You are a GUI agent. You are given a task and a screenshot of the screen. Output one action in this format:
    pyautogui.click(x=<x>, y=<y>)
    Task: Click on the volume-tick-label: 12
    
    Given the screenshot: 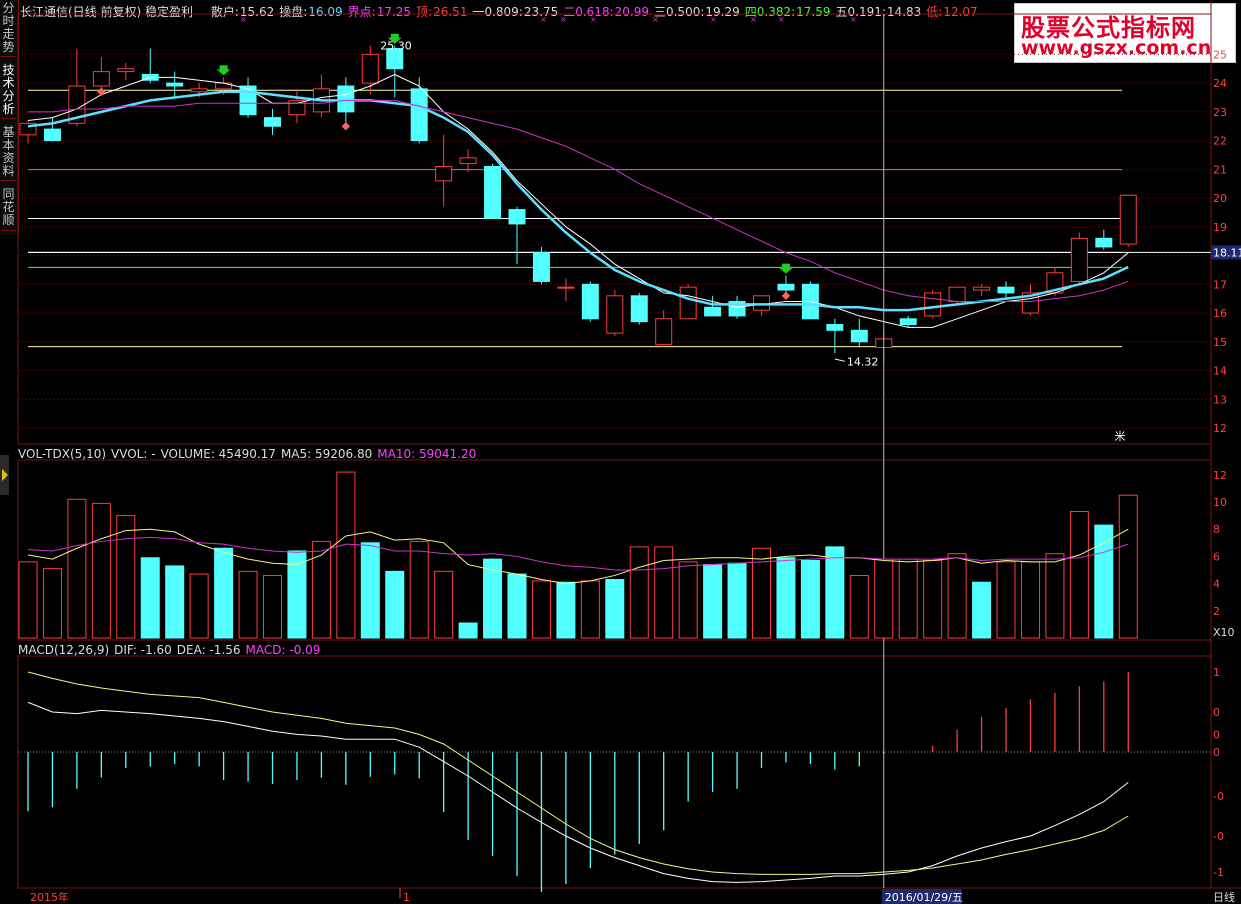 What is the action you would take?
    pyautogui.click(x=1220, y=475)
    